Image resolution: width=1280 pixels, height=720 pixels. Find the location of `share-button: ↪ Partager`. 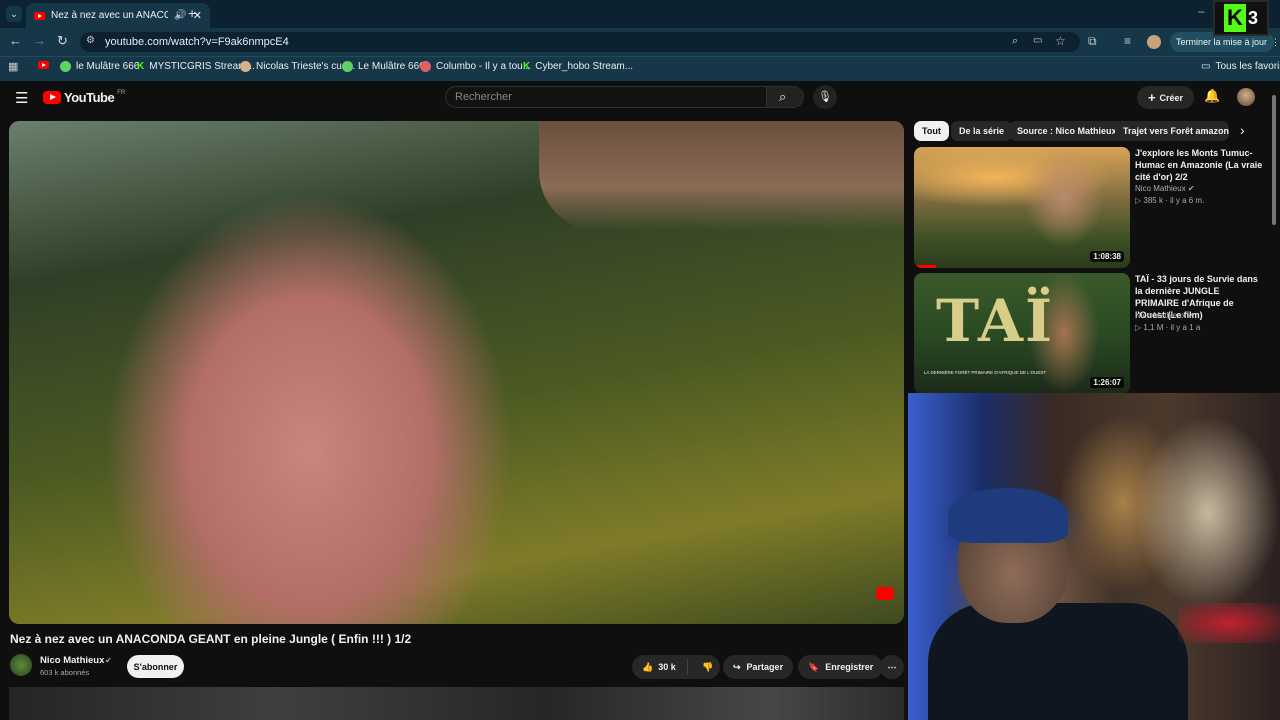

share-button: ↪ Partager is located at coordinates (758, 667).